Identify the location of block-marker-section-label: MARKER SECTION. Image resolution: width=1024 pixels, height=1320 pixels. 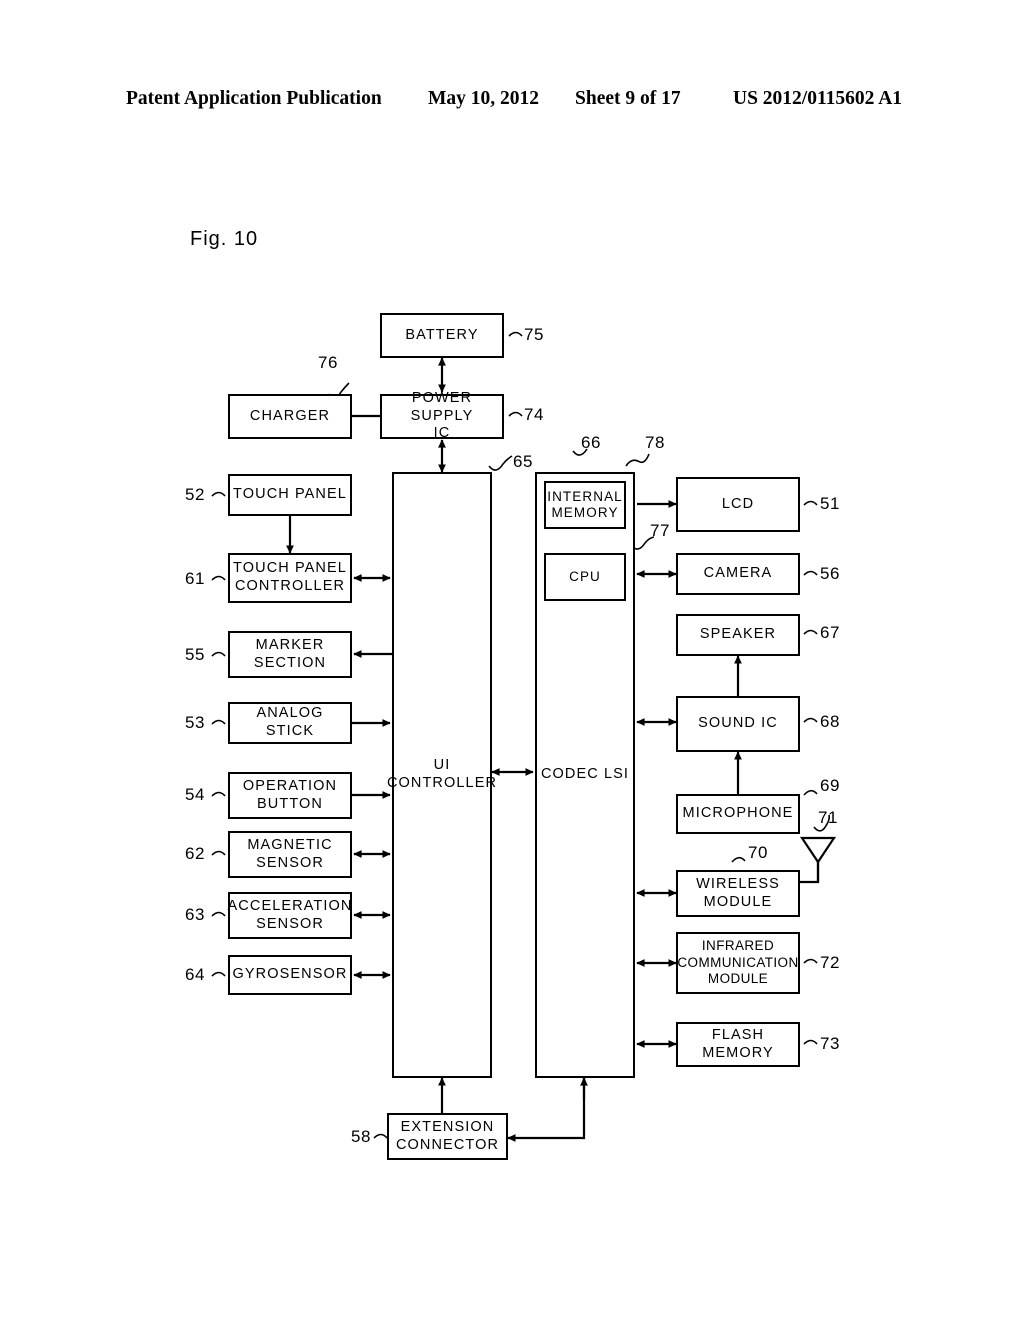
(290, 653).